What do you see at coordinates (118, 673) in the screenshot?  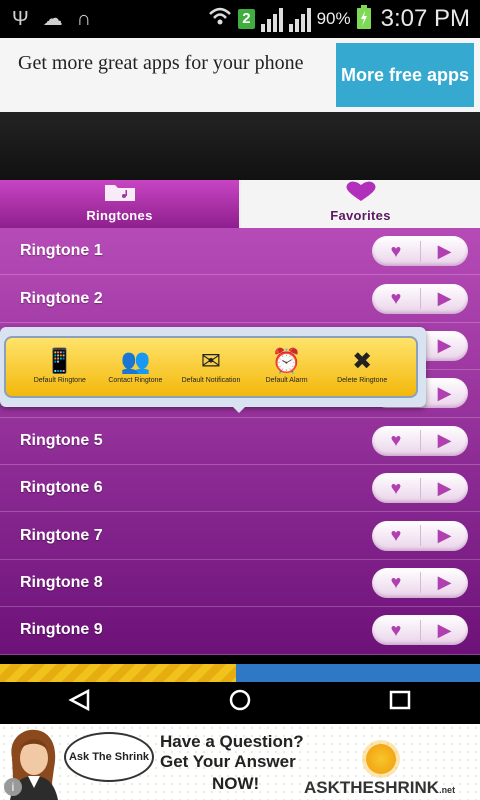 I see `strip-yellow` at bounding box center [118, 673].